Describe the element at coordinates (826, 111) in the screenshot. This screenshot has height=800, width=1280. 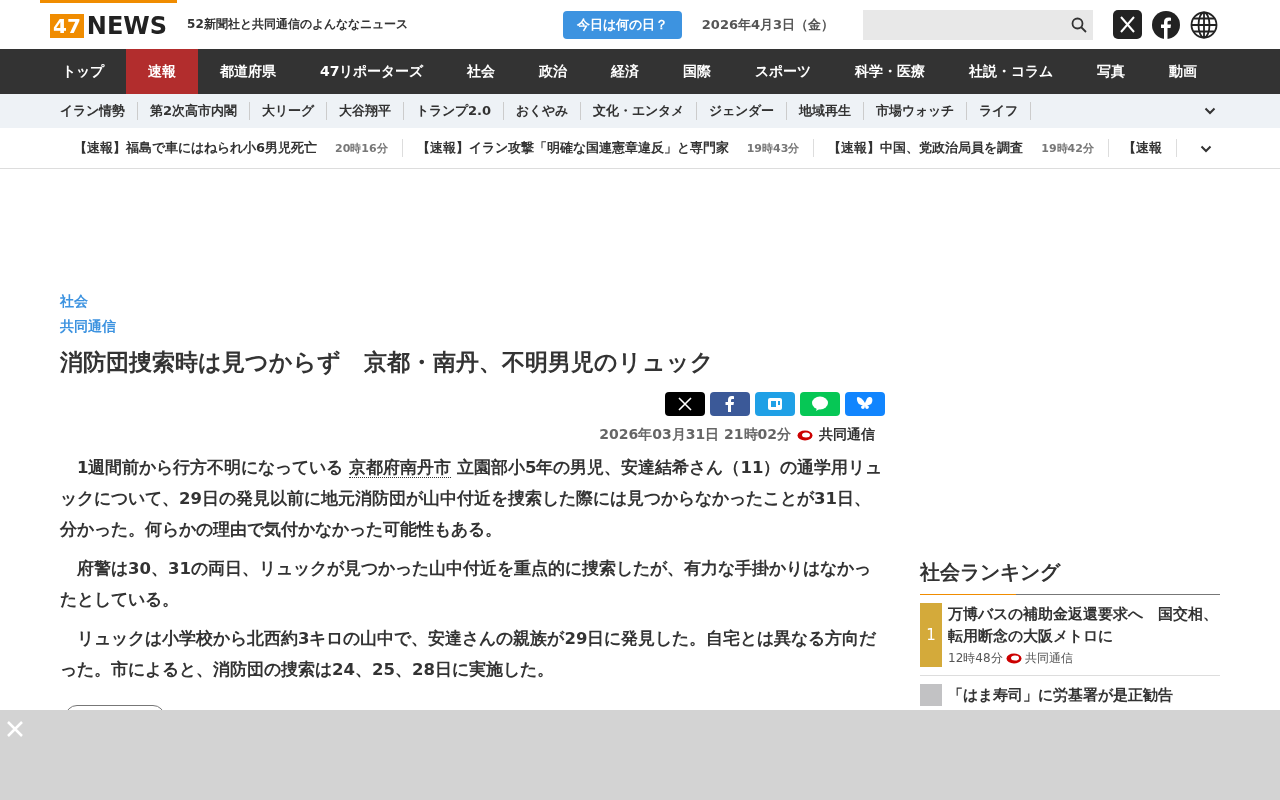
I see `topic-link: 地域再生` at that location.